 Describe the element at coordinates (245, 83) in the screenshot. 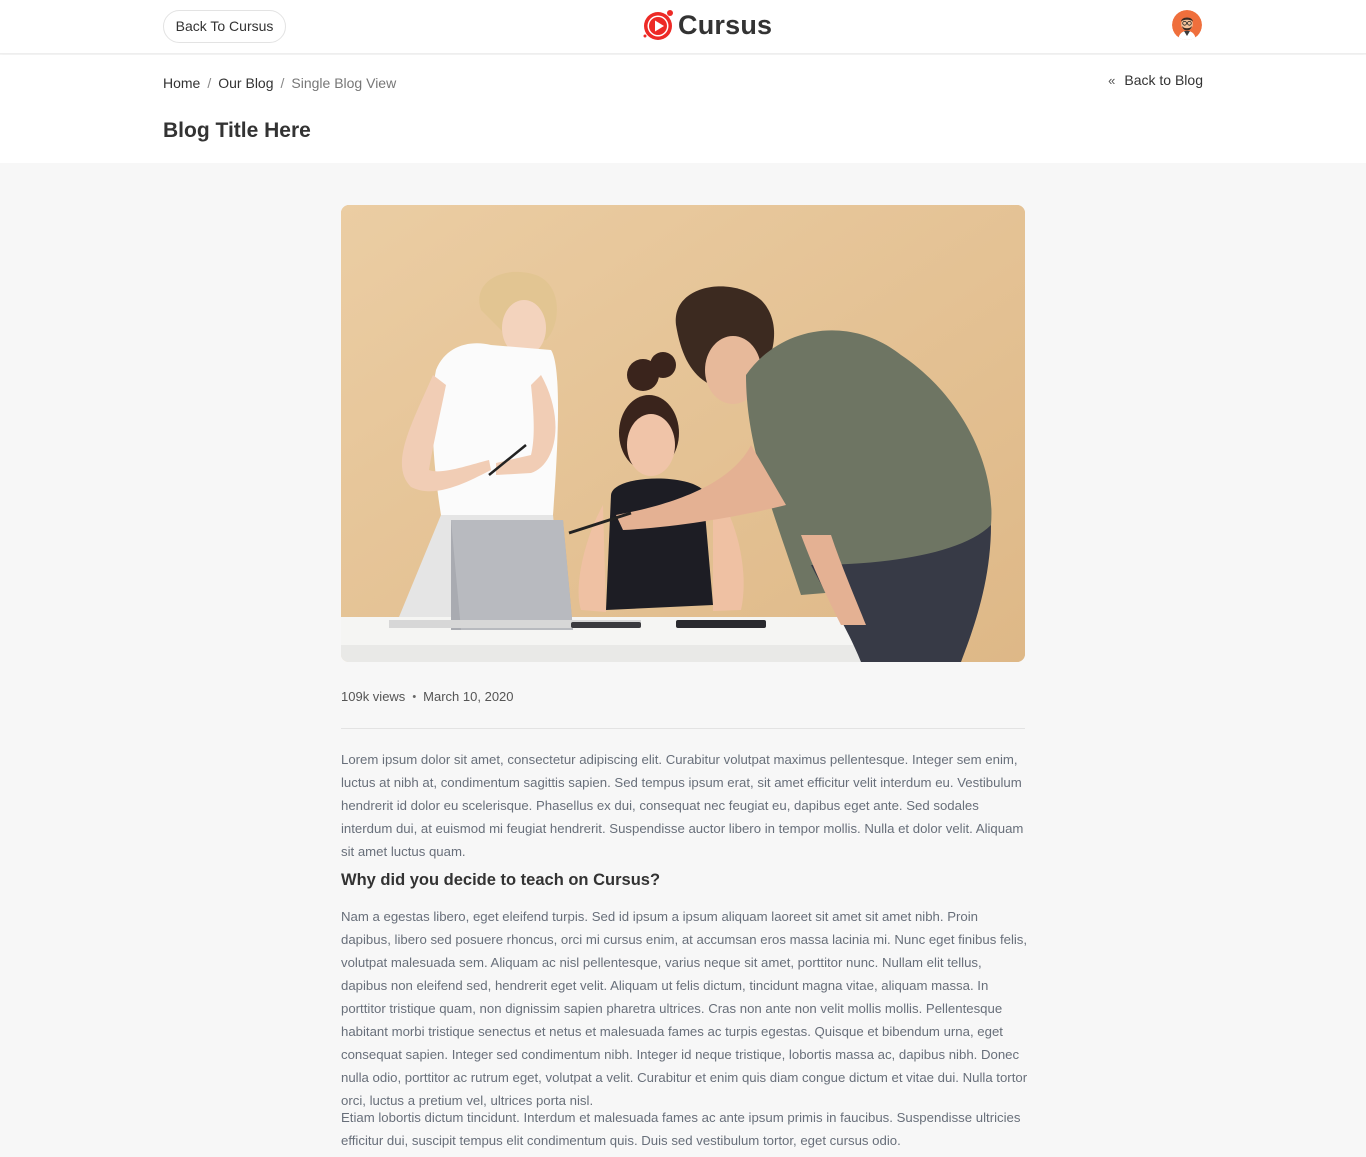

I see `breadcrumb-blog-link: Our Blog` at that location.